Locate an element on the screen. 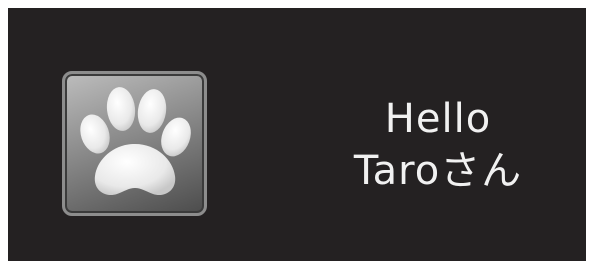  paw-toe-inner-left is located at coordinates (121, 109).